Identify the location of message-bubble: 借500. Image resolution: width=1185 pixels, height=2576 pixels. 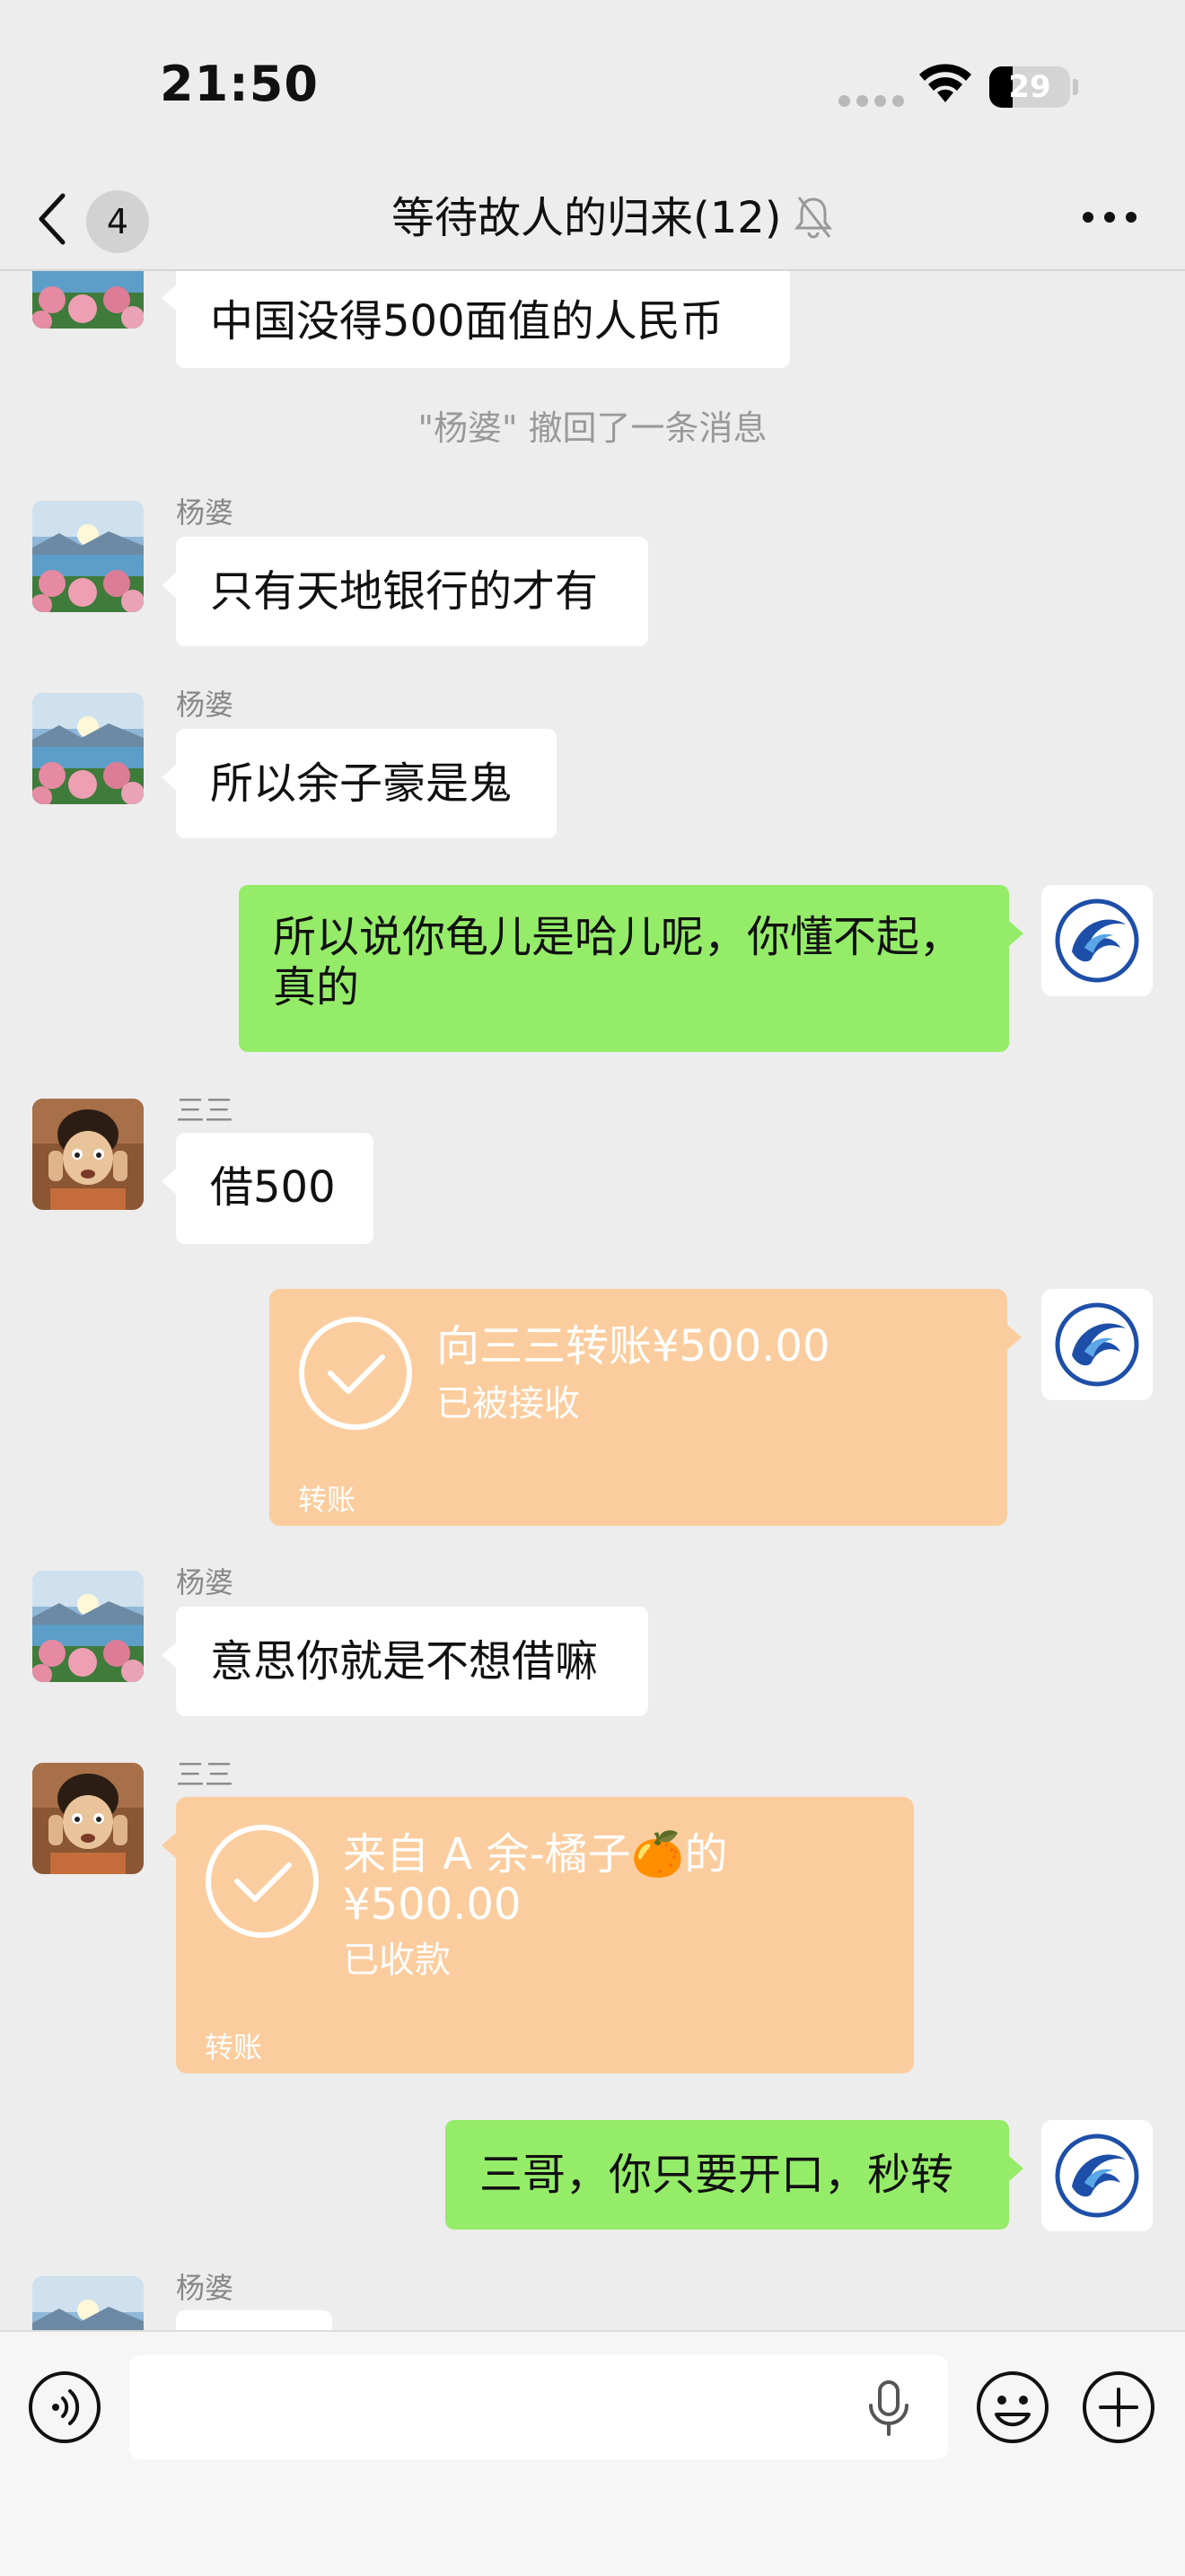
(267, 1188).